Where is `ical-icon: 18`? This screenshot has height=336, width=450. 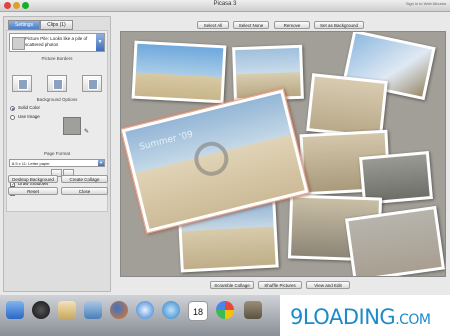 ical-icon: 18 is located at coordinates (198, 311).